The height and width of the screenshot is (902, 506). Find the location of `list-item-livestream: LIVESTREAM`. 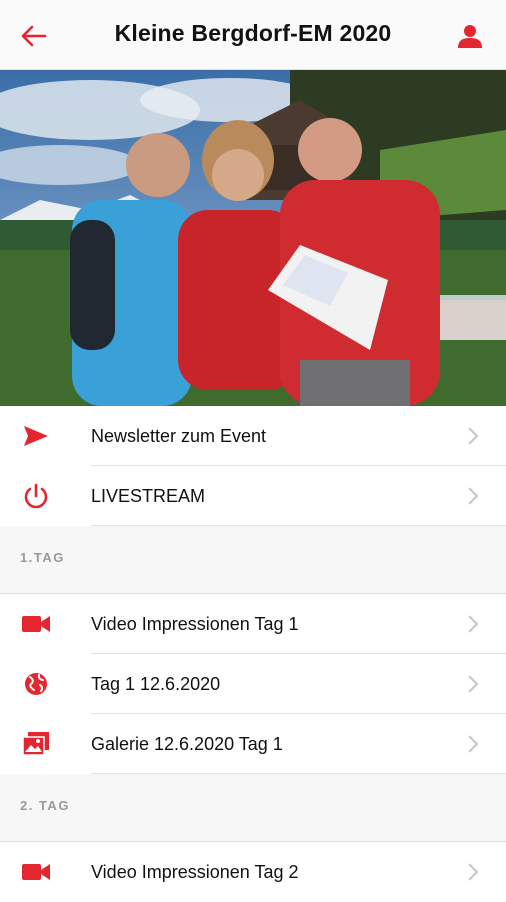

list-item-livestream: LIVESTREAM is located at coordinates (253, 496).